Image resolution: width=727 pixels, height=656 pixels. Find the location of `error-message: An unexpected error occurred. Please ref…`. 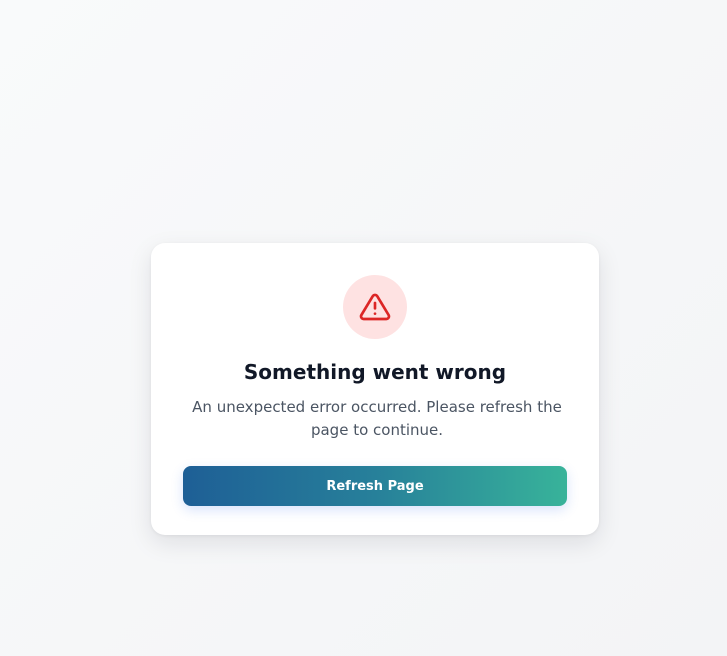

error-message: An unexpected error occurred. Please ref… is located at coordinates (377, 418).